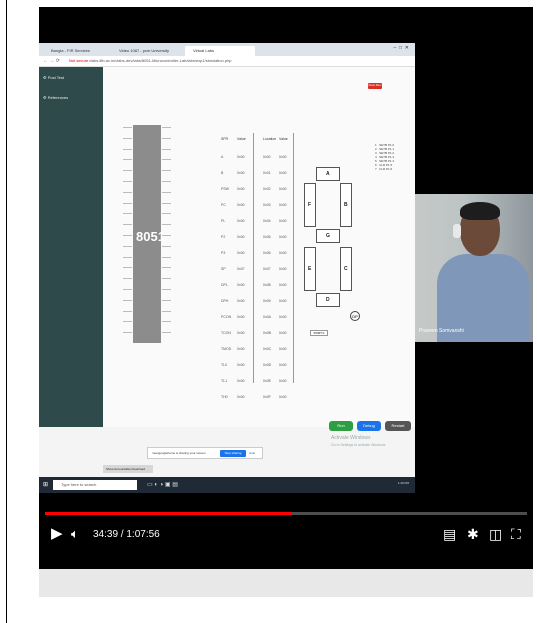  What do you see at coordinates (150, 236) in the screenshot?
I see `chip-label: 8051` at bounding box center [150, 236].